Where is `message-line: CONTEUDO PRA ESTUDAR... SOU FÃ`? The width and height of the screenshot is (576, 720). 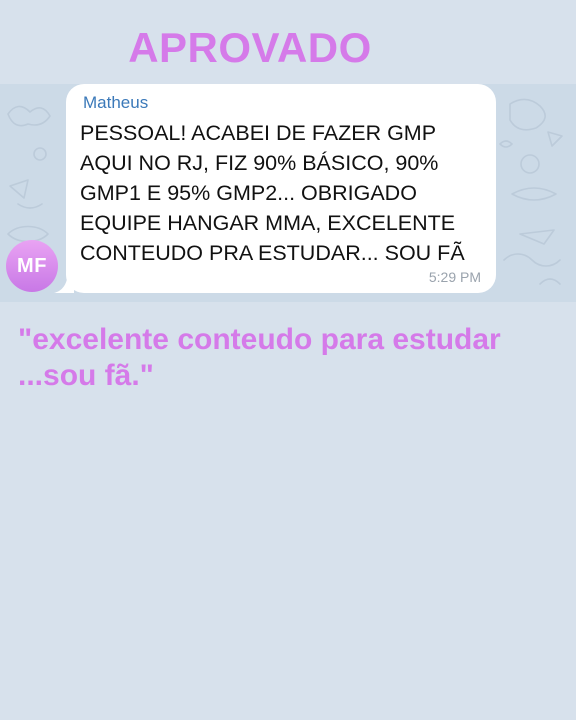
message-line: CONTEUDO PRA ESTUDAR... SOU FÃ is located at coordinates (272, 253).